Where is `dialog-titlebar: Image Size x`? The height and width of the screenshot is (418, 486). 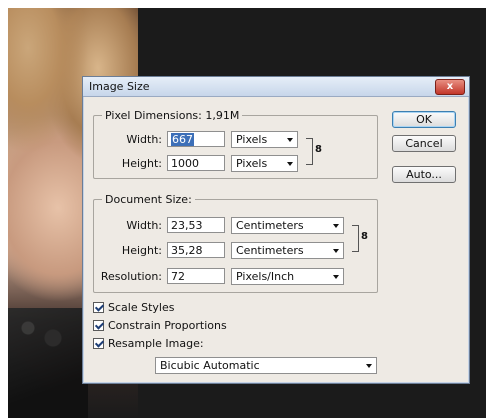 dialog-titlebar: Image Size x is located at coordinates (276, 87).